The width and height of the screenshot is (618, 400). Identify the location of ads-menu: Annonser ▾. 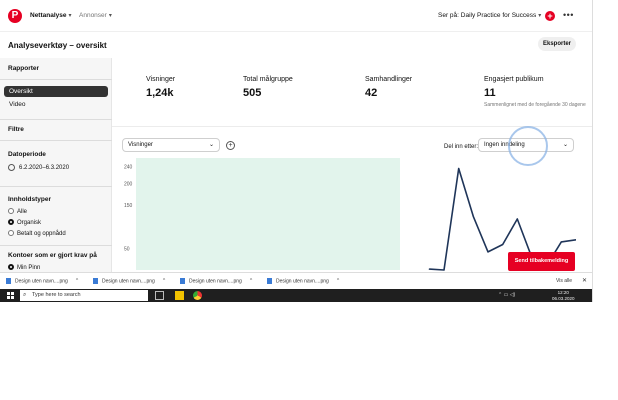
(95, 15).